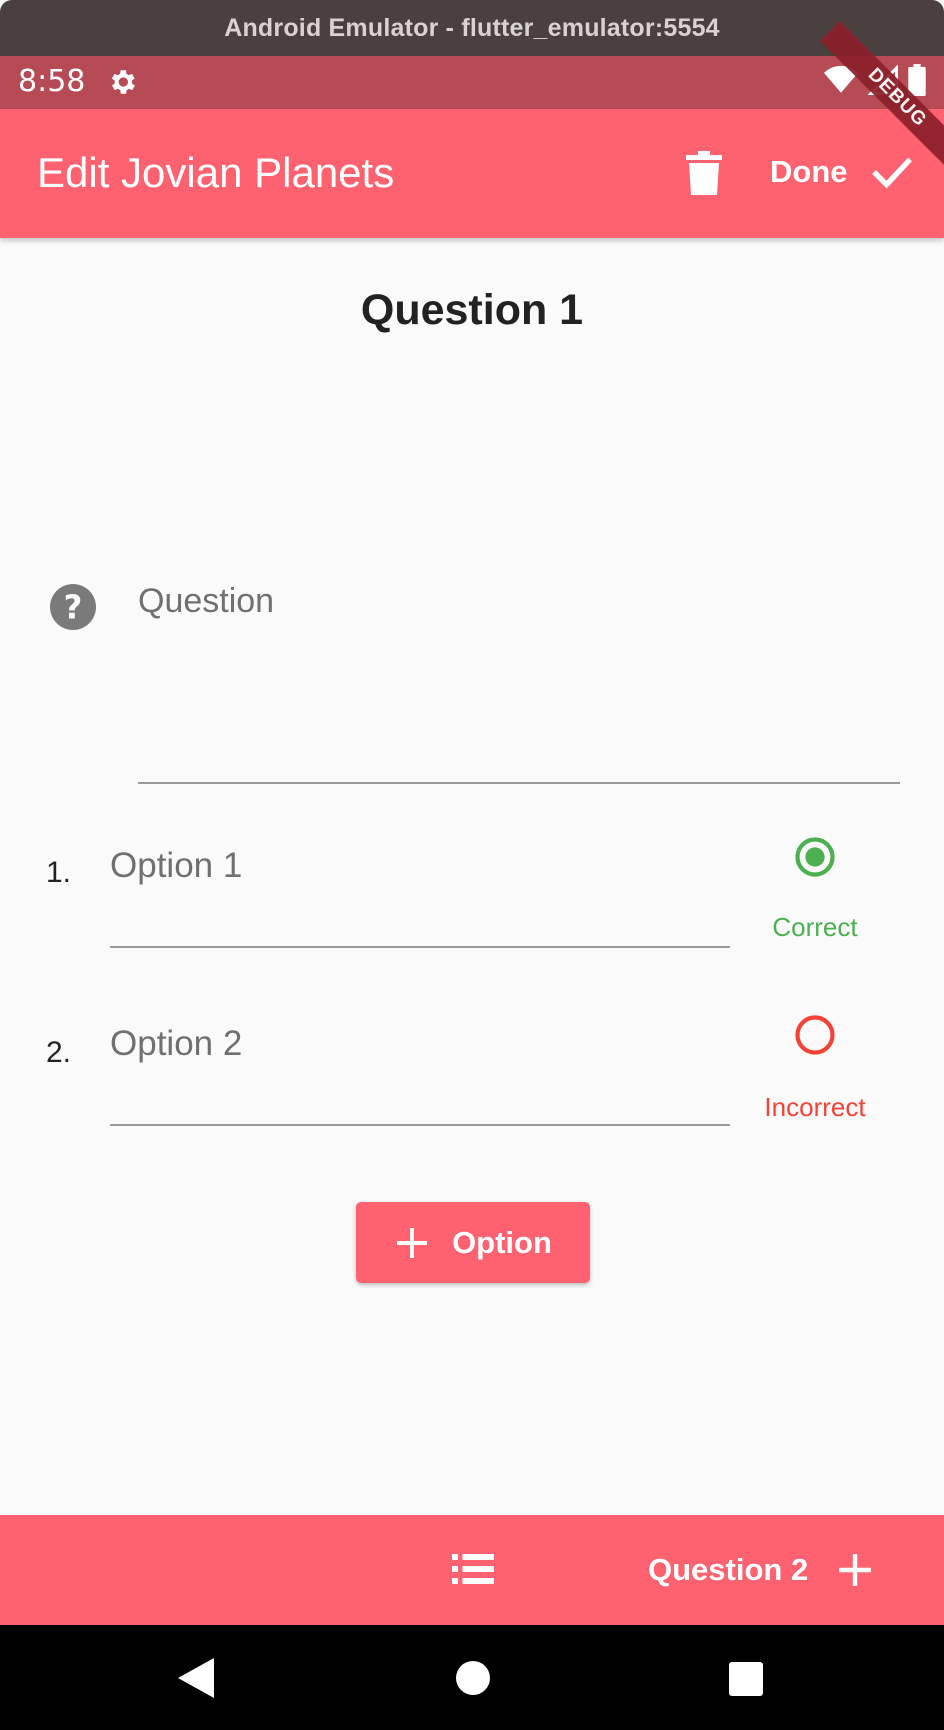  What do you see at coordinates (472, 310) in the screenshot?
I see `question-heading: Question 1` at bounding box center [472, 310].